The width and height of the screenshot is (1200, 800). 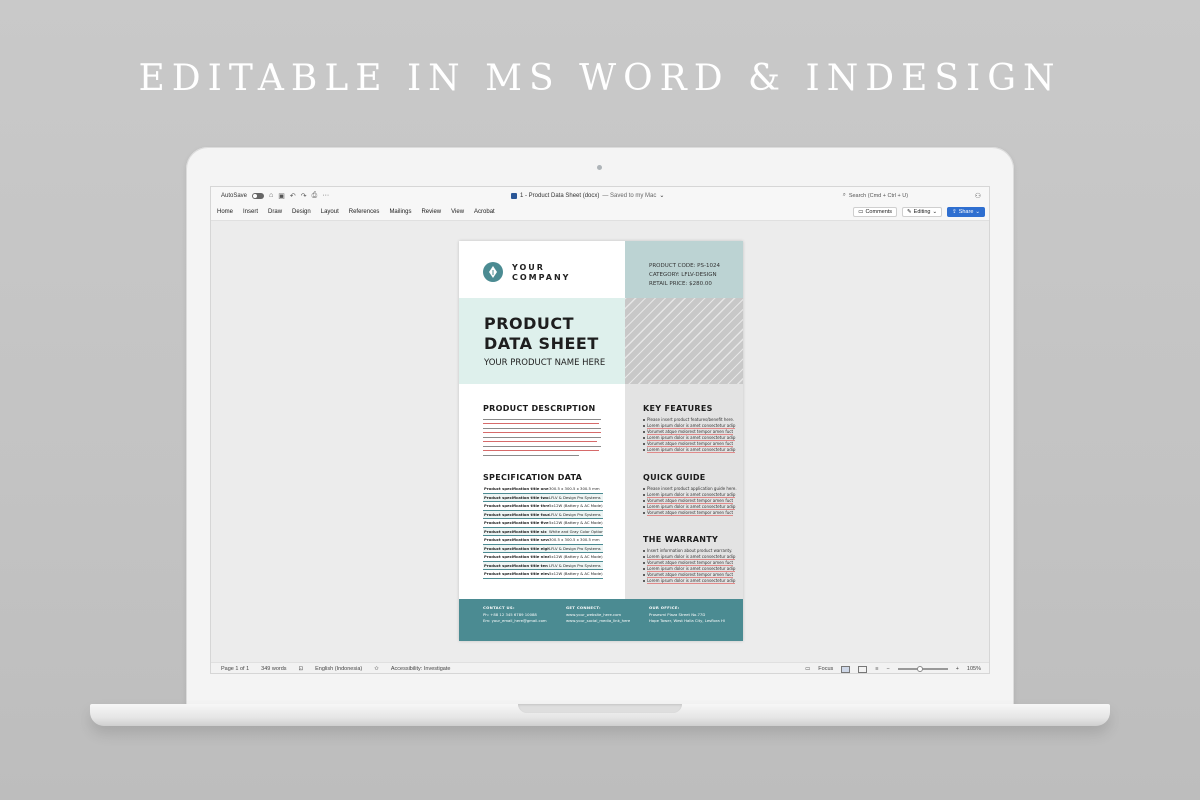 What do you see at coordinates (887, 669) in the screenshot?
I see `zoom-out-icon: −` at bounding box center [887, 669].